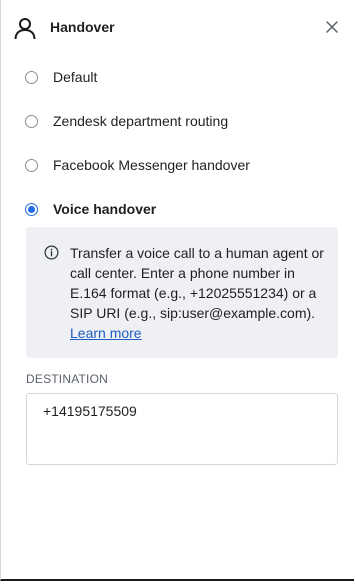 This screenshot has height=585, width=355. Describe the element at coordinates (177, 28) in the screenshot. I see `panel-header: Handover` at that location.